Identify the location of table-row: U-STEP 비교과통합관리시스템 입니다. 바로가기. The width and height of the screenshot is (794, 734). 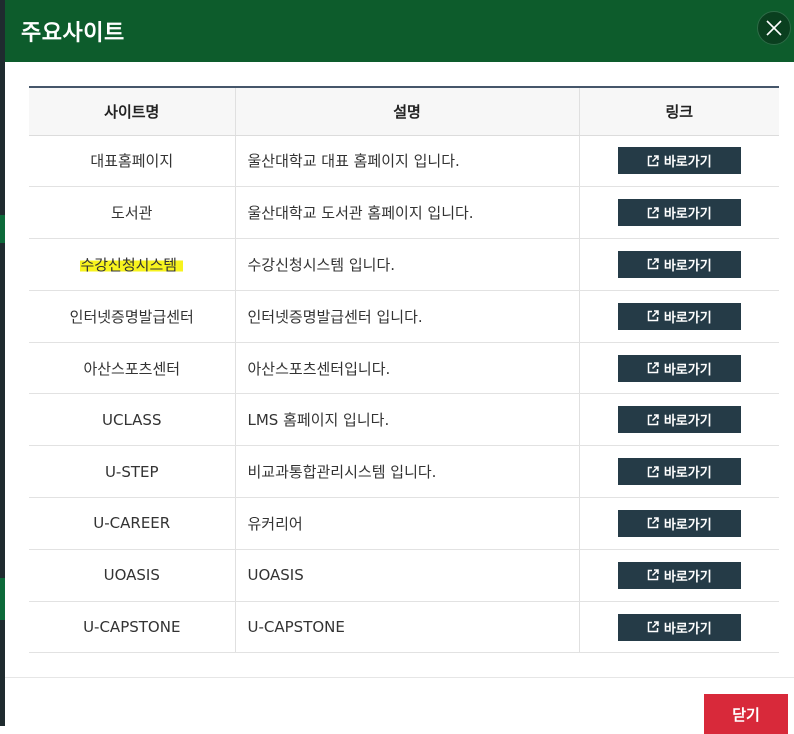
(404, 472).